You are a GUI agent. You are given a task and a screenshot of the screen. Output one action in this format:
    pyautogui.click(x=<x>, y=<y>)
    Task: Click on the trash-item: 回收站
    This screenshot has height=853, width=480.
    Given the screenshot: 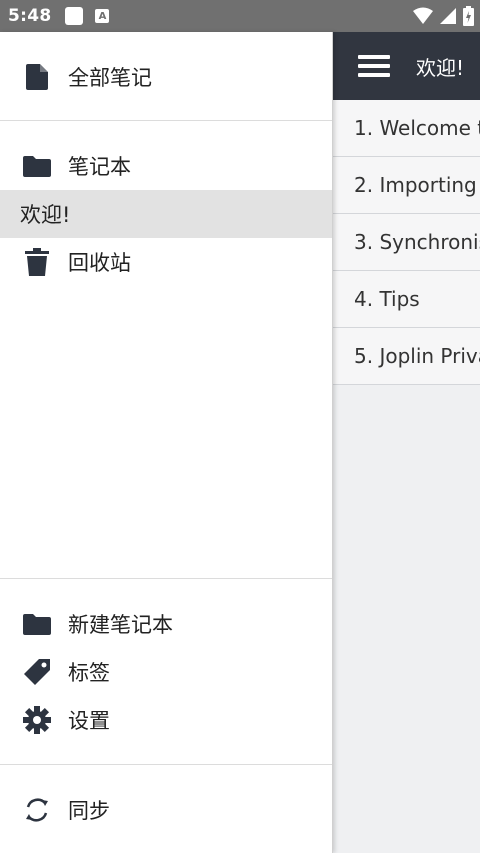 What is the action you would take?
    pyautogui.click(x=166, y=262)
    